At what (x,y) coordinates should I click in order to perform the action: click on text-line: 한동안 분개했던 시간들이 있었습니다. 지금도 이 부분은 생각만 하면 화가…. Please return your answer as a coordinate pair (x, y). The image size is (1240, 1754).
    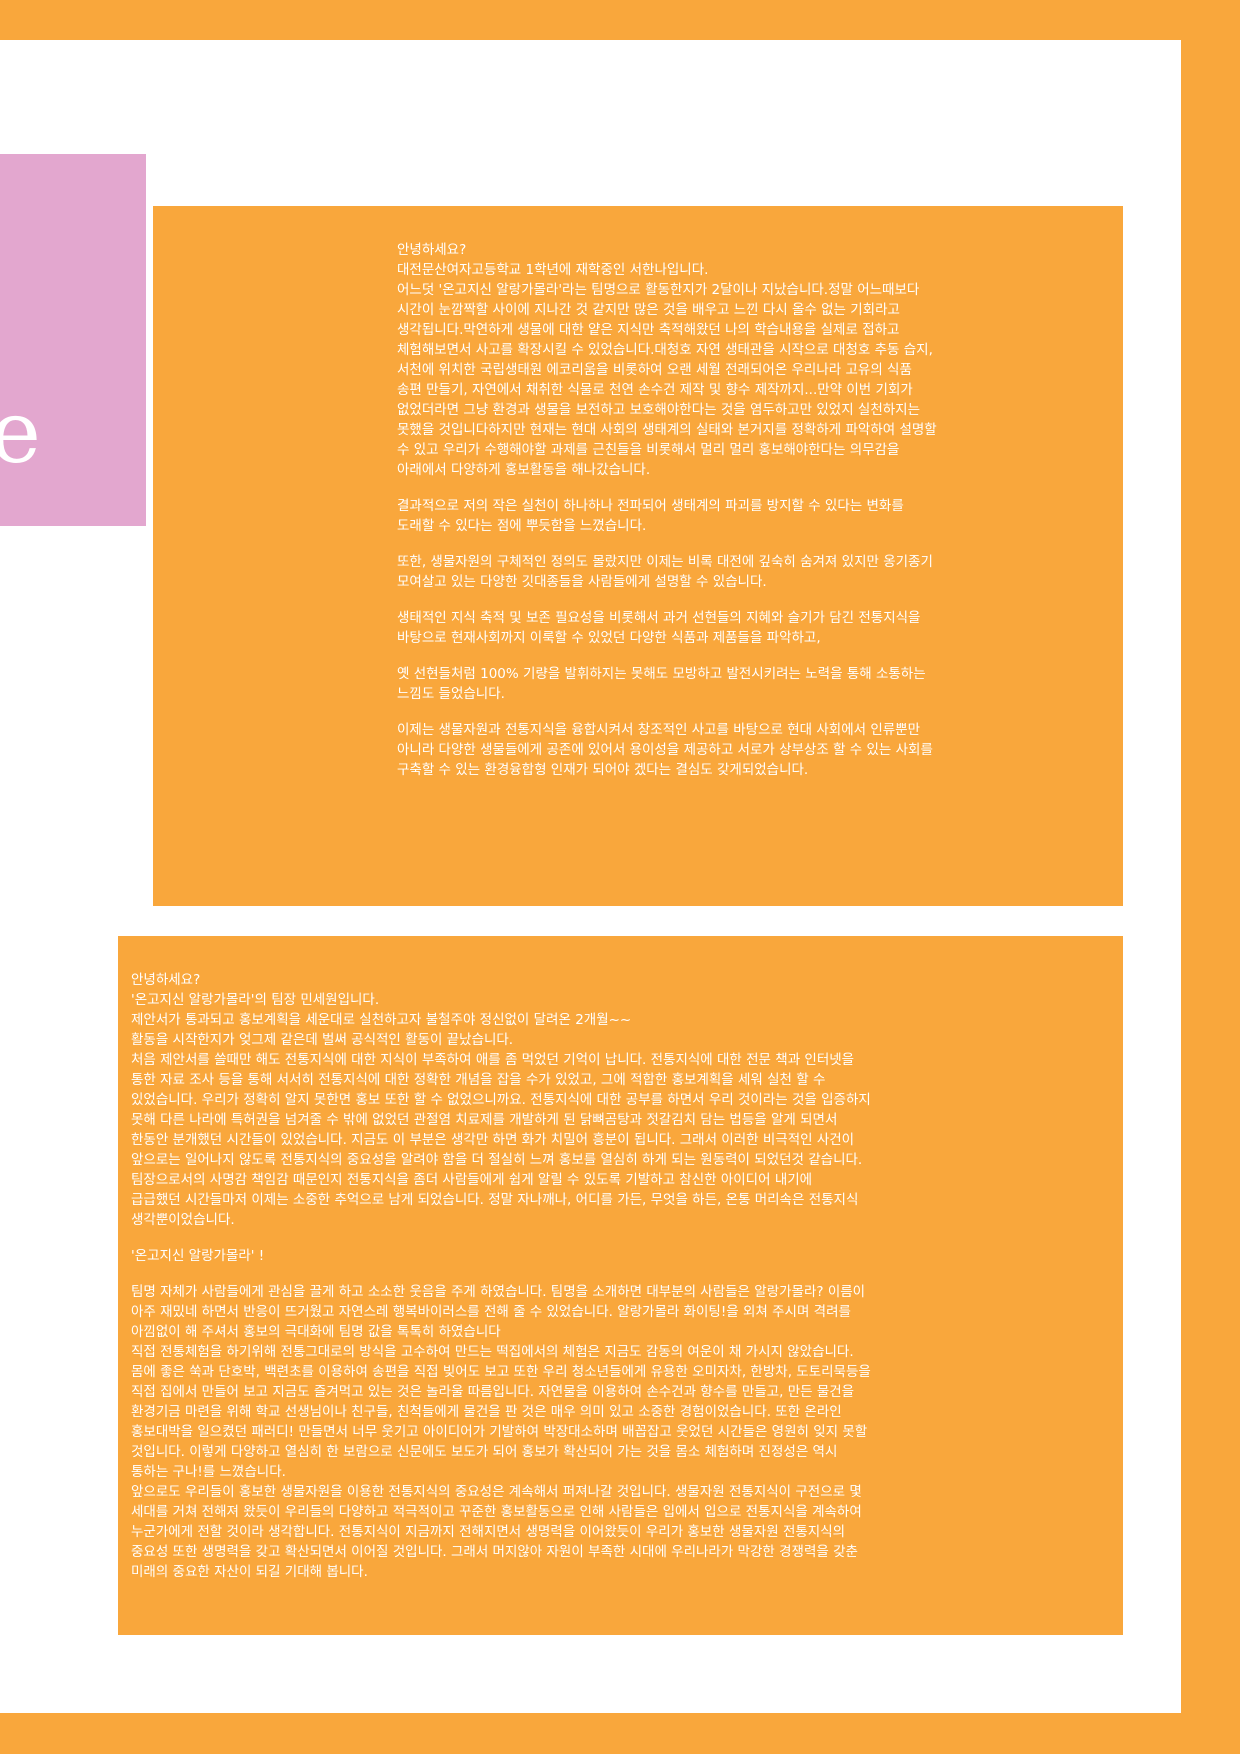
    Looking at the image, I should click on (493, 1140).